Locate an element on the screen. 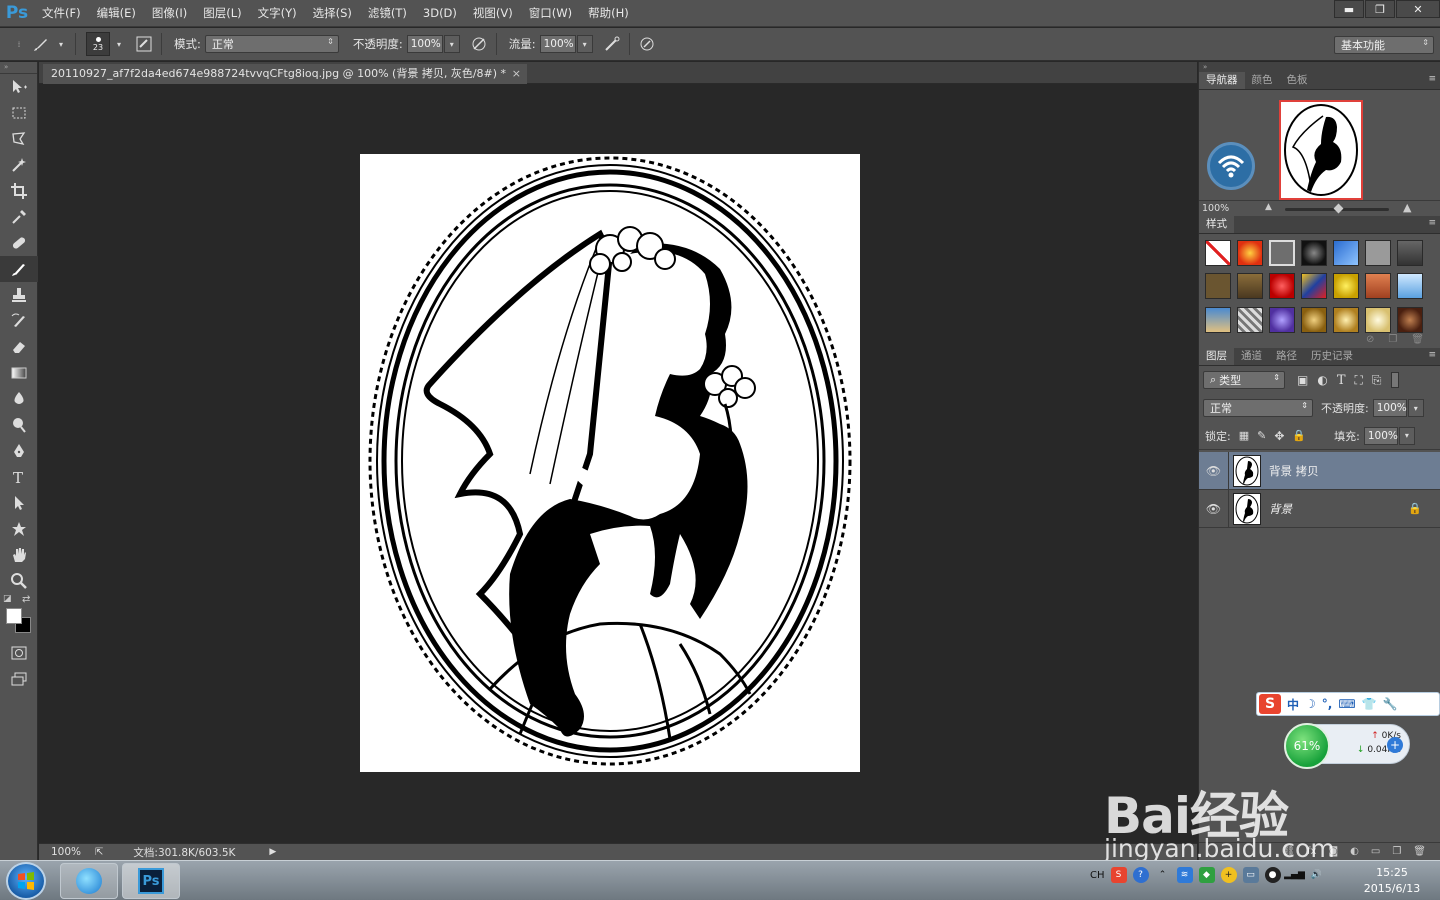 The height and width of the screenshot is (900, 1440). brush-preset-icon is located at coordinates (41, 44).